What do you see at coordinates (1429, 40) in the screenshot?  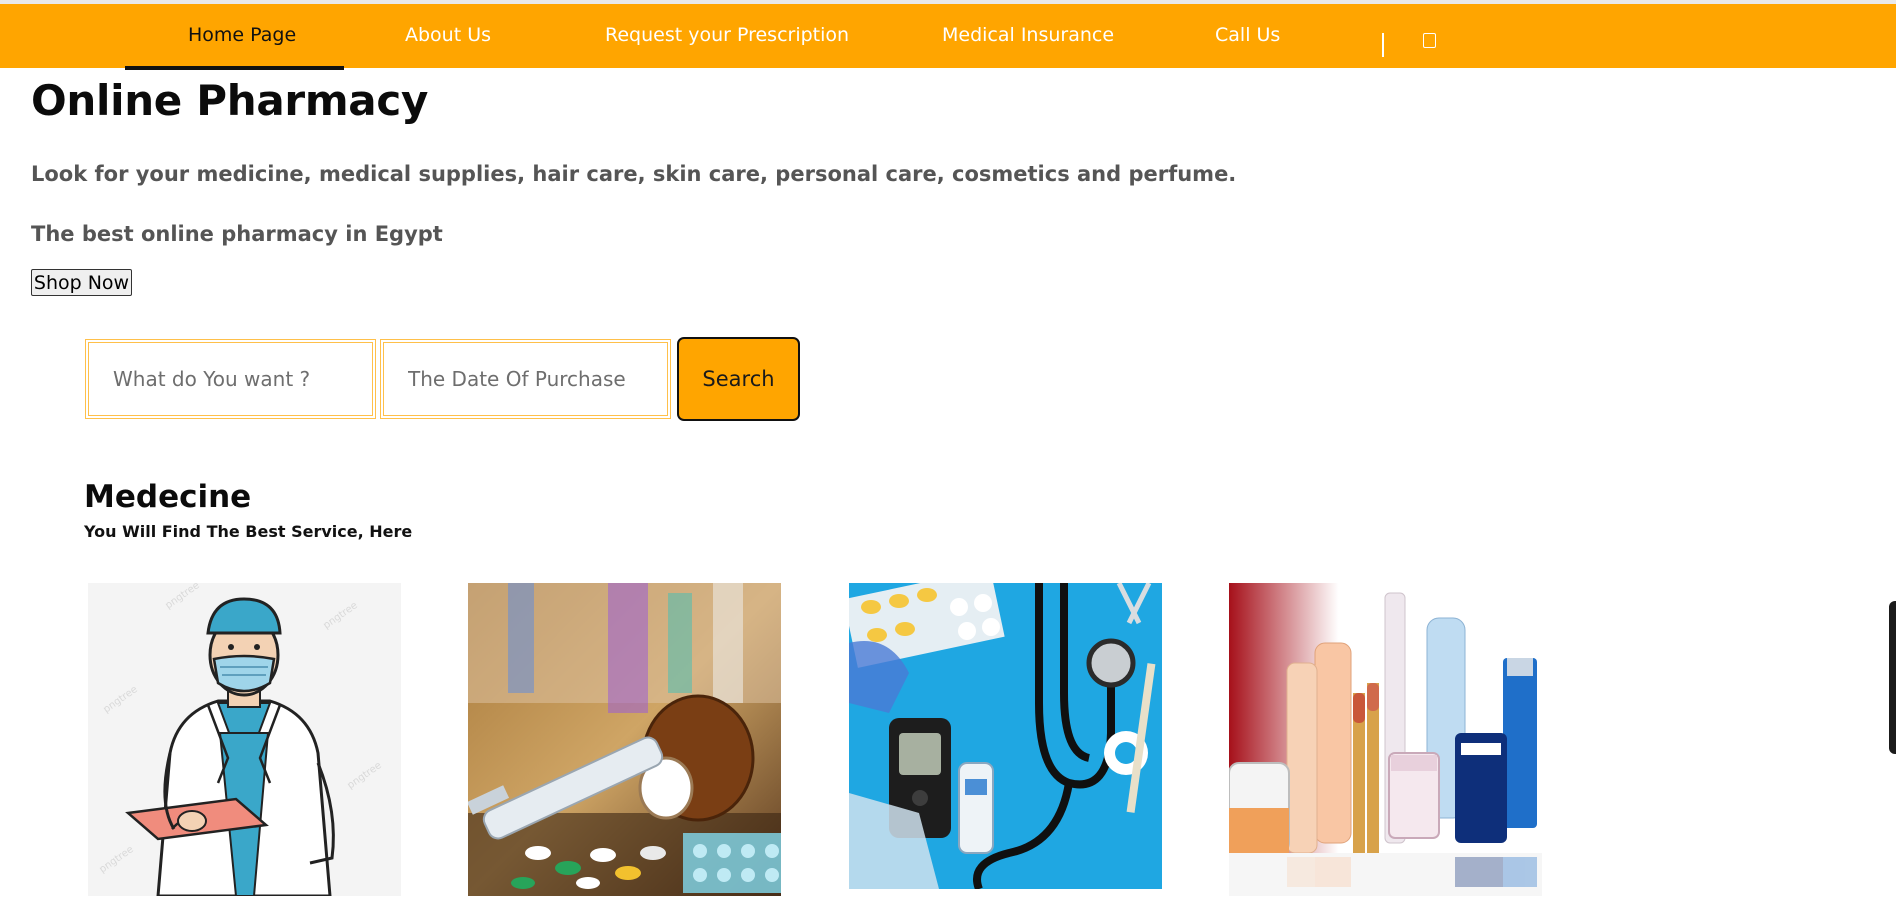 I see `cart-icon` at bounding box center [1429, 40].